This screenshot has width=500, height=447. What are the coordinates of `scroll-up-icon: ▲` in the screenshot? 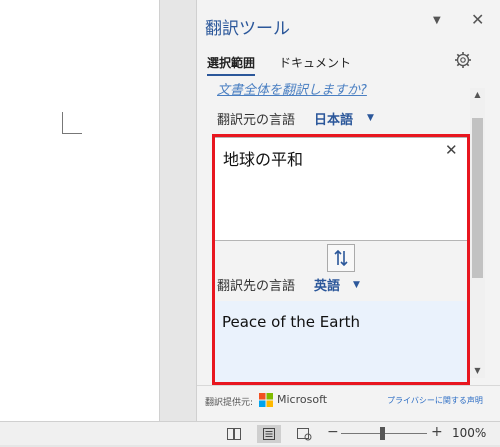 It's located at (477, 95).